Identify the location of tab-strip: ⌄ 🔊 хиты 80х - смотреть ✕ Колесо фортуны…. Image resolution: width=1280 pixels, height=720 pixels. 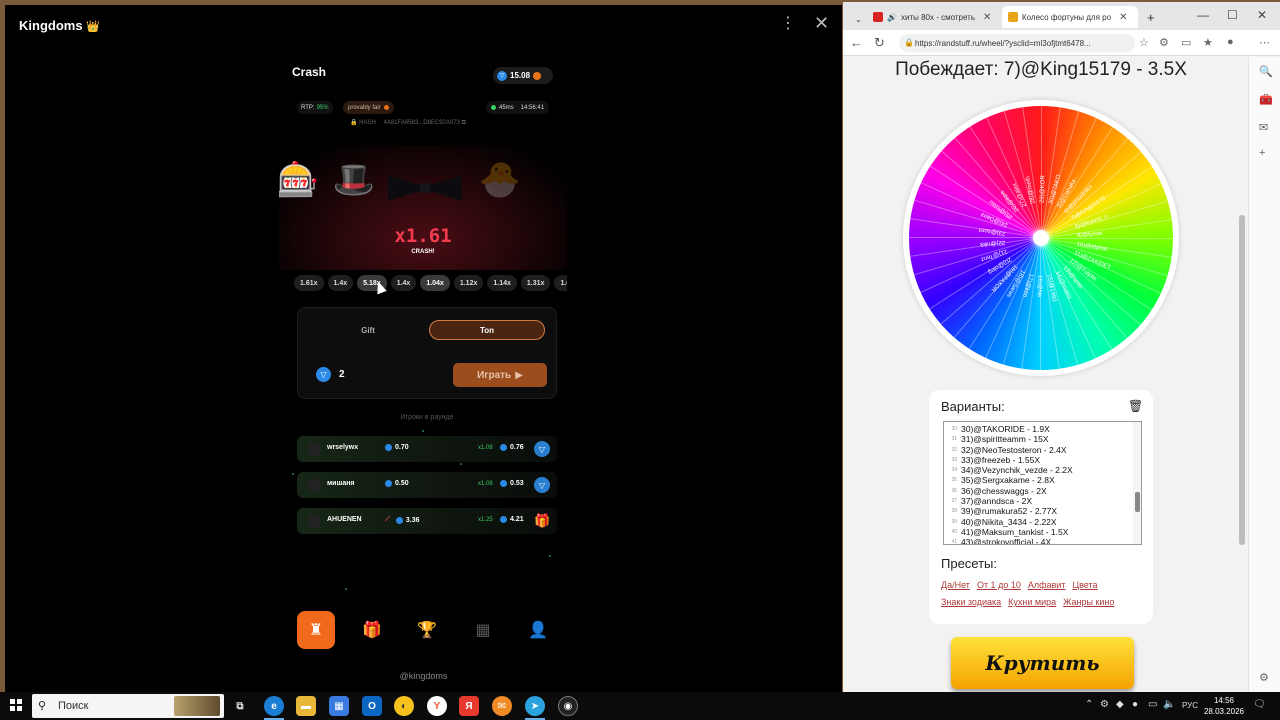
(1061, 16).